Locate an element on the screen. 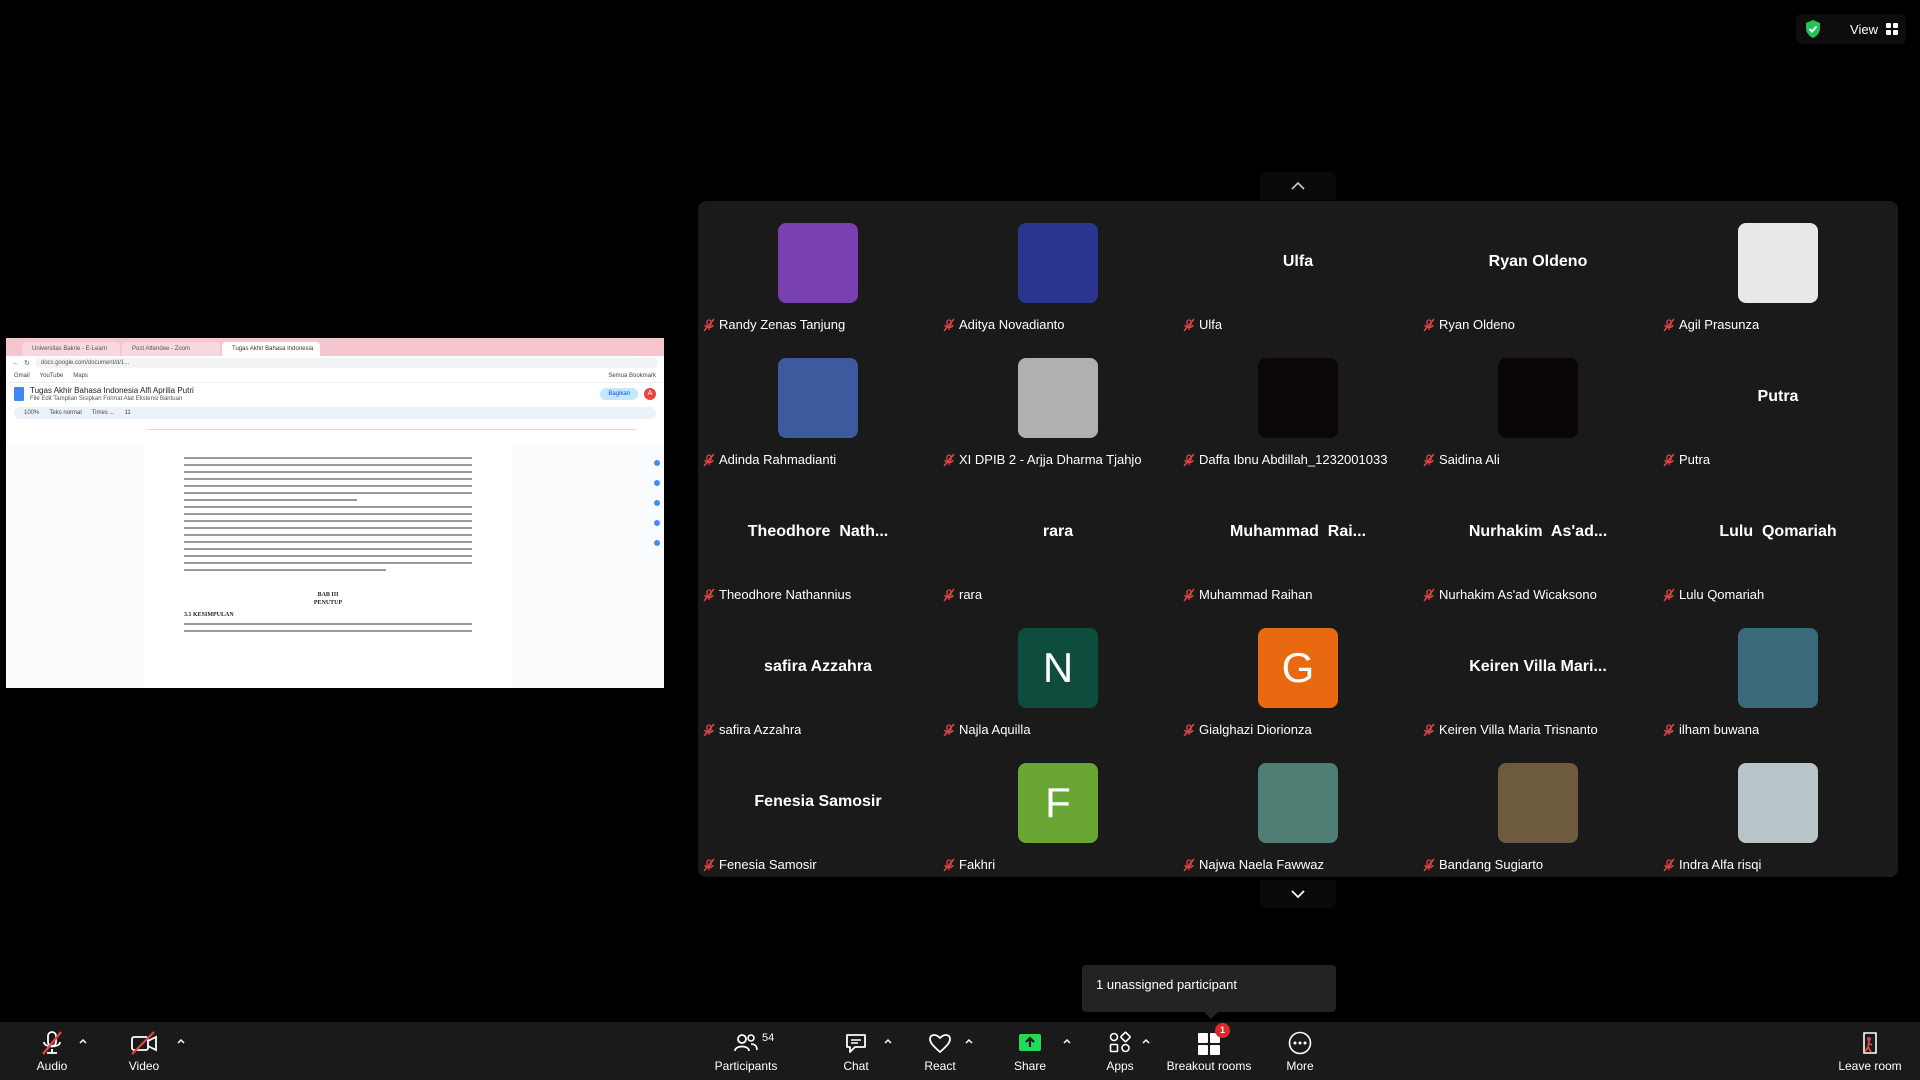 This screenshot has width=1920, height=1080. audio-button: Audio is located at coordinates (52, 1051).